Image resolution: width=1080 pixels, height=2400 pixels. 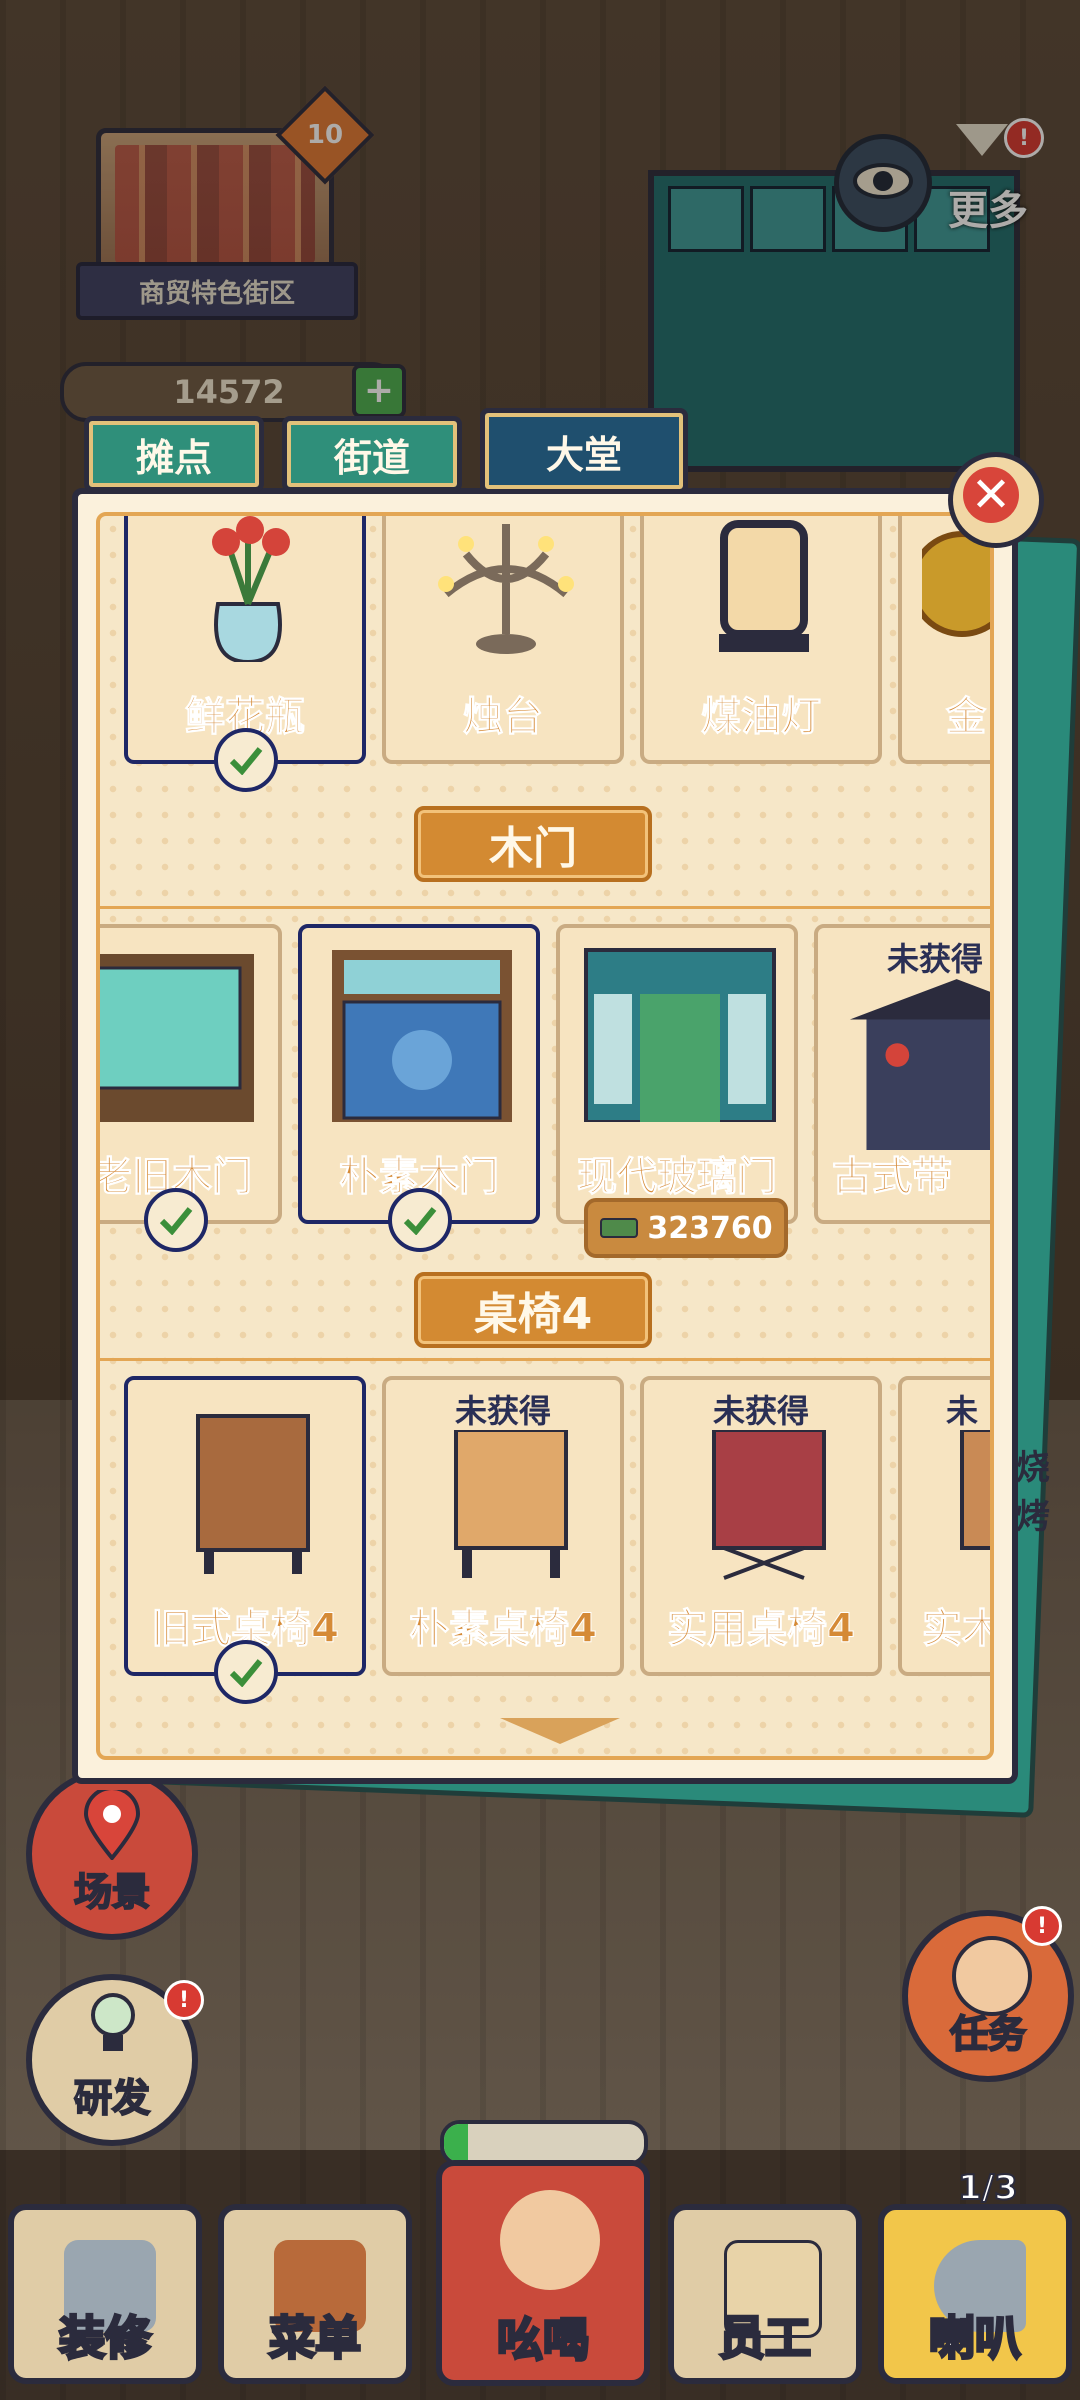 I want to click on nav-label: 装修, so click(x=105, y=2338).